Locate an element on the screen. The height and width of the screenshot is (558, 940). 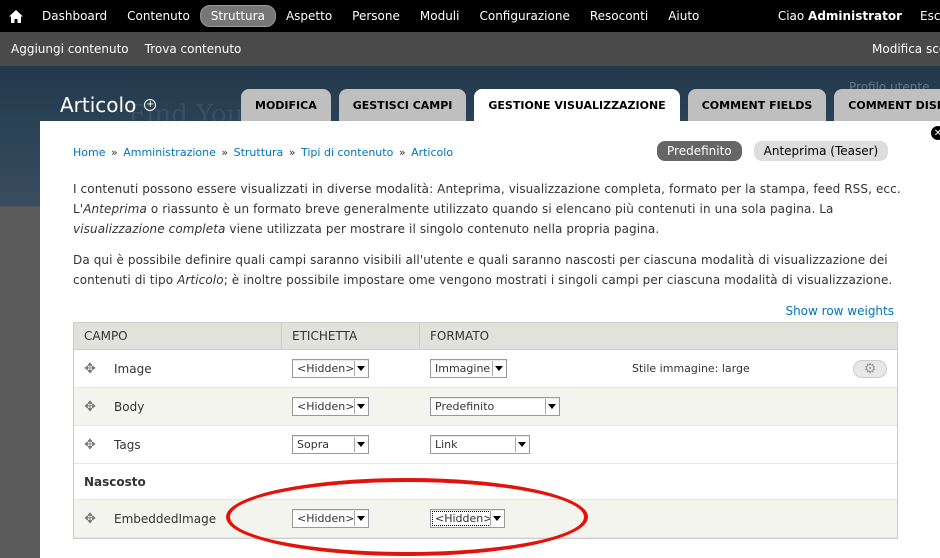
toolbar-item-modules: Moduli is located at coordinates (440, 16).